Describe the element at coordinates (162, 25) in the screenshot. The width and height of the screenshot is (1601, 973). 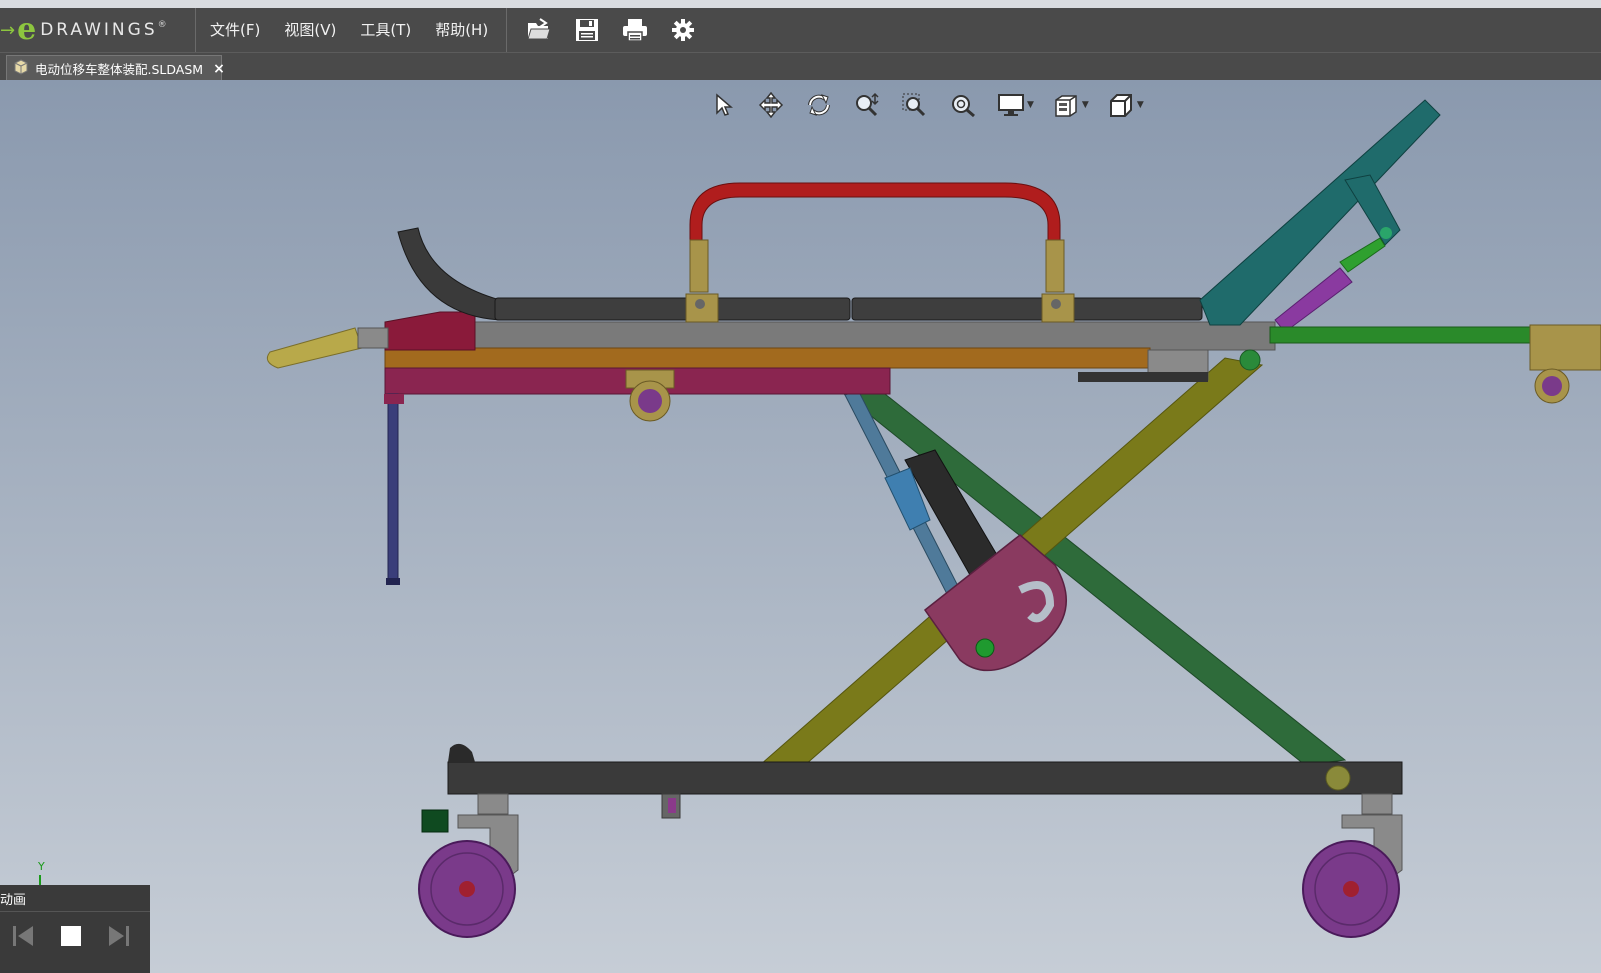
I see `logo-registered: ®` at that location.